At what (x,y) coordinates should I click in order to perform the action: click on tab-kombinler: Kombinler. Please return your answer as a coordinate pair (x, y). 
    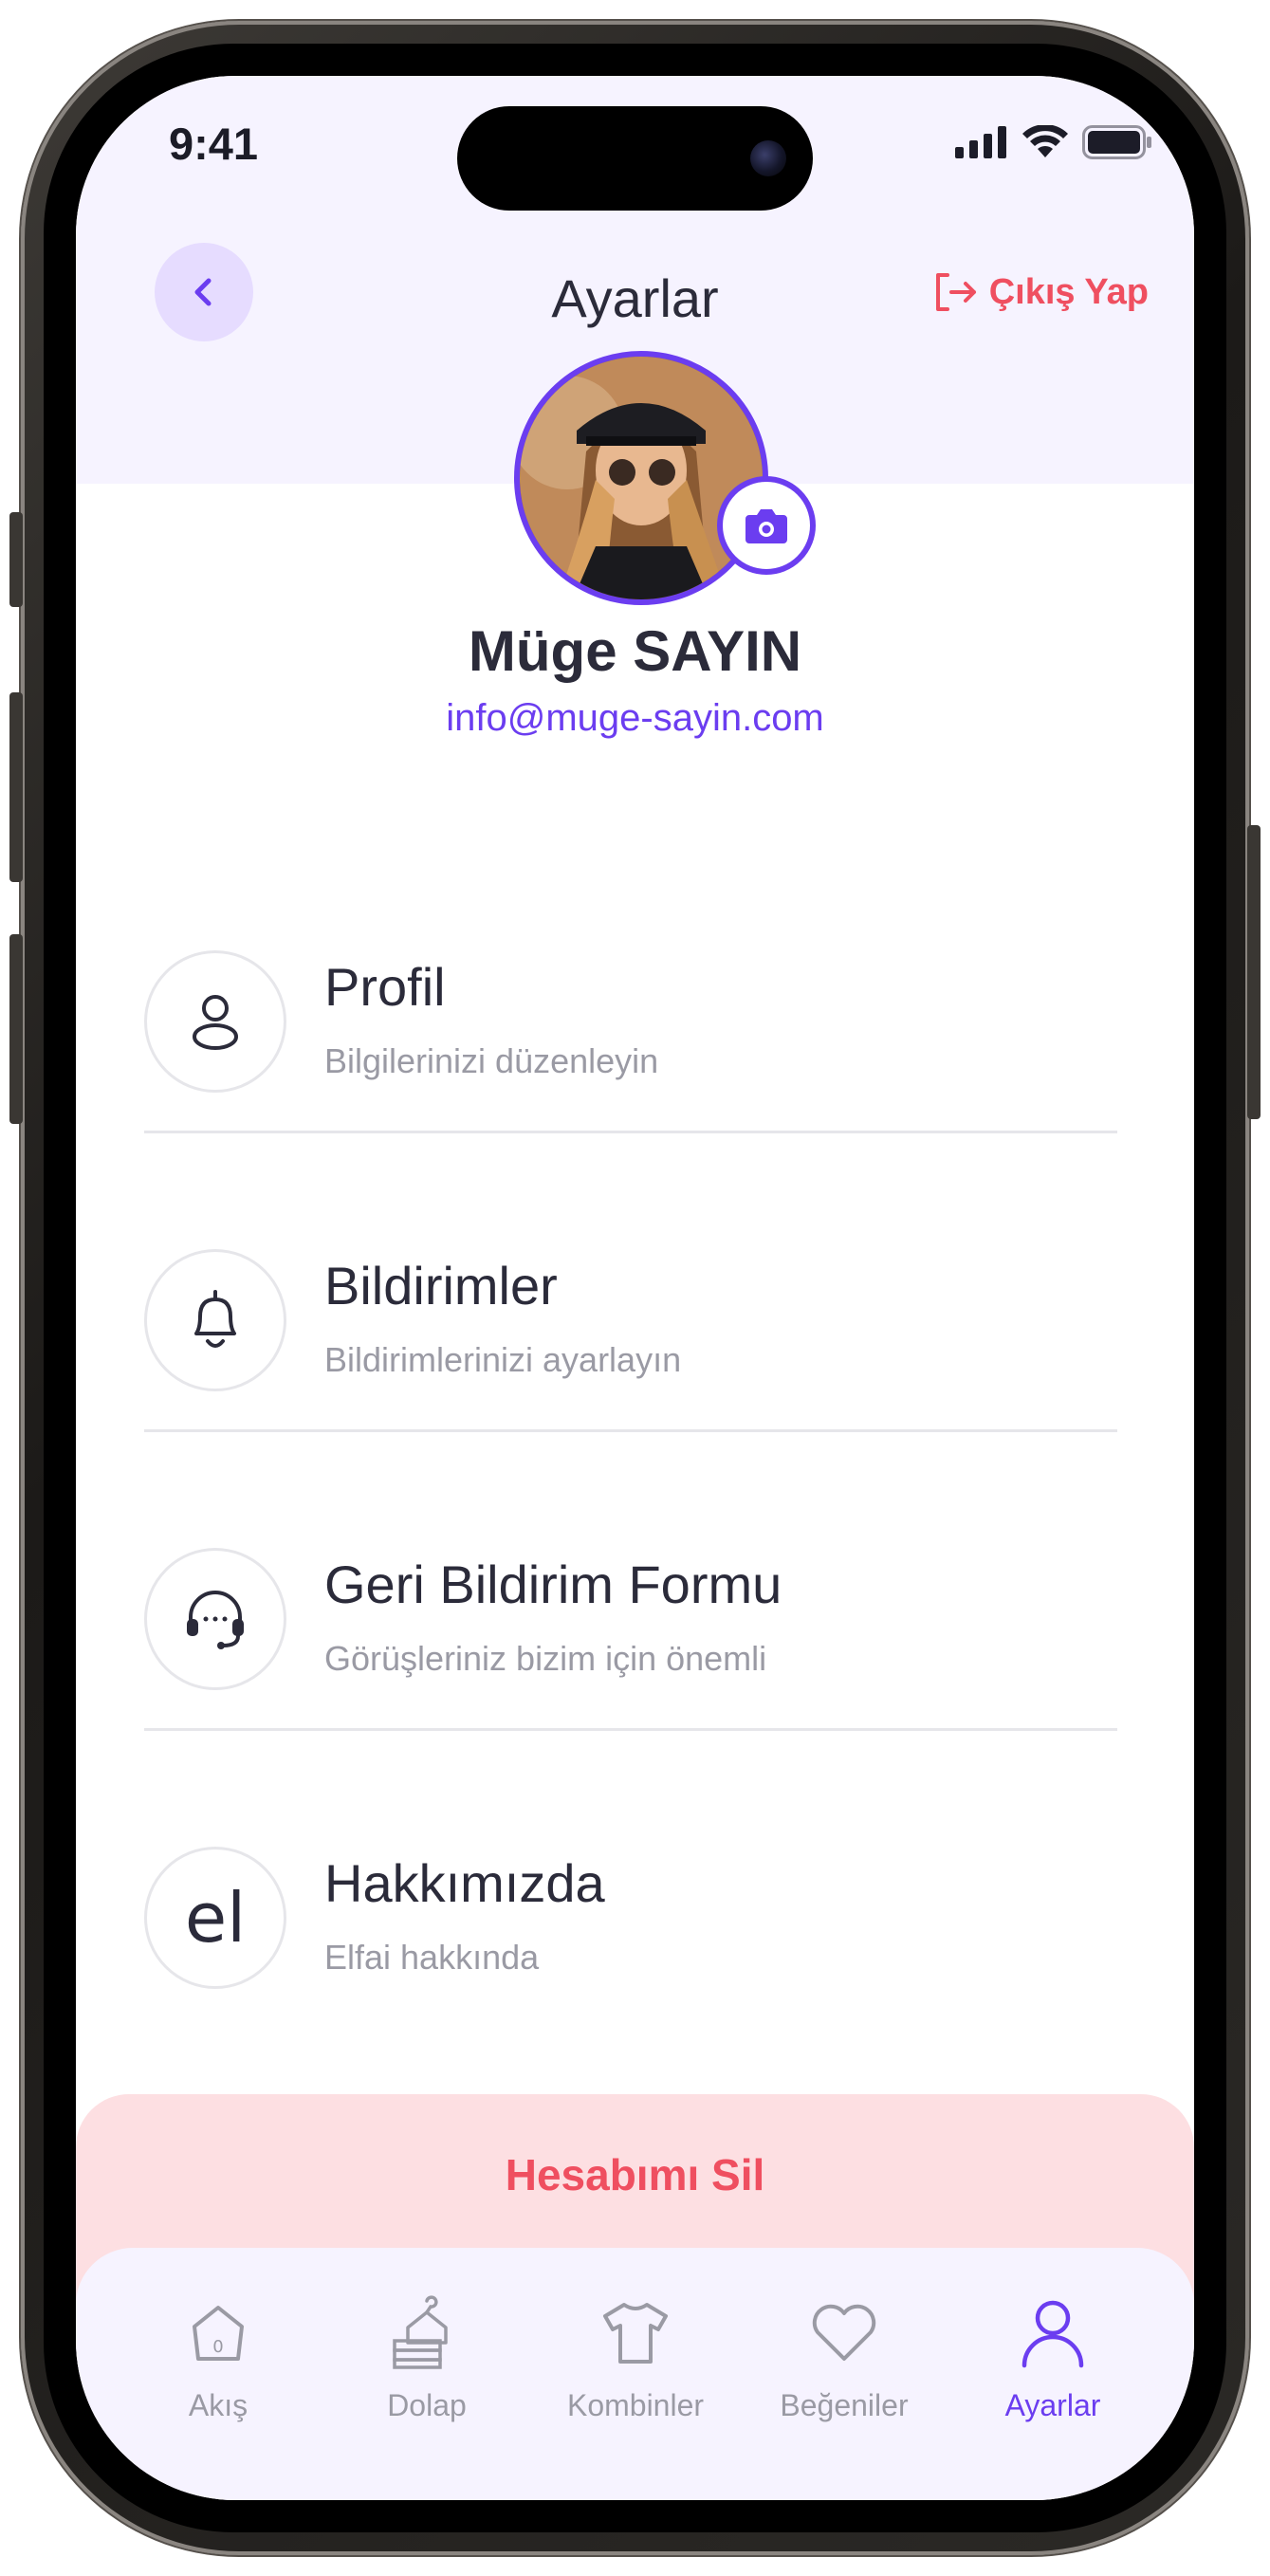
    Looking at the image, I should click on (635, 2375).